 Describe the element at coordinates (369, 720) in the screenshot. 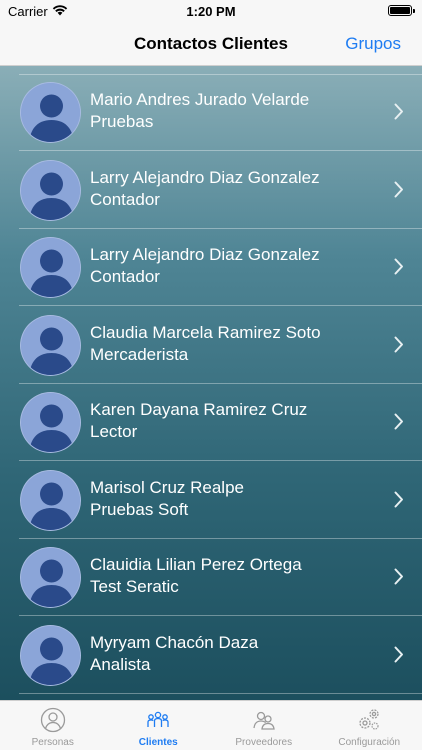

I see `gears-icon` at that location.